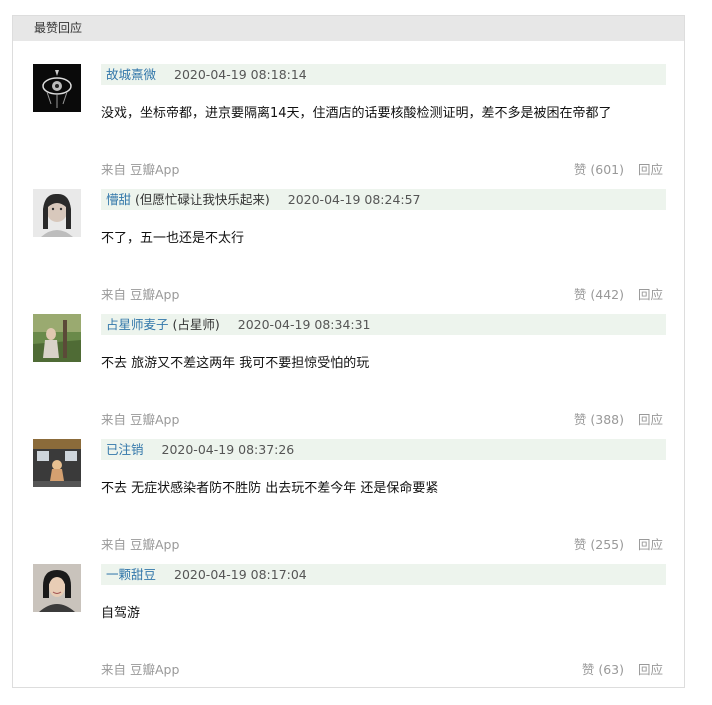  I want to click on vote-button: 赞 (601), so click(599, 169).